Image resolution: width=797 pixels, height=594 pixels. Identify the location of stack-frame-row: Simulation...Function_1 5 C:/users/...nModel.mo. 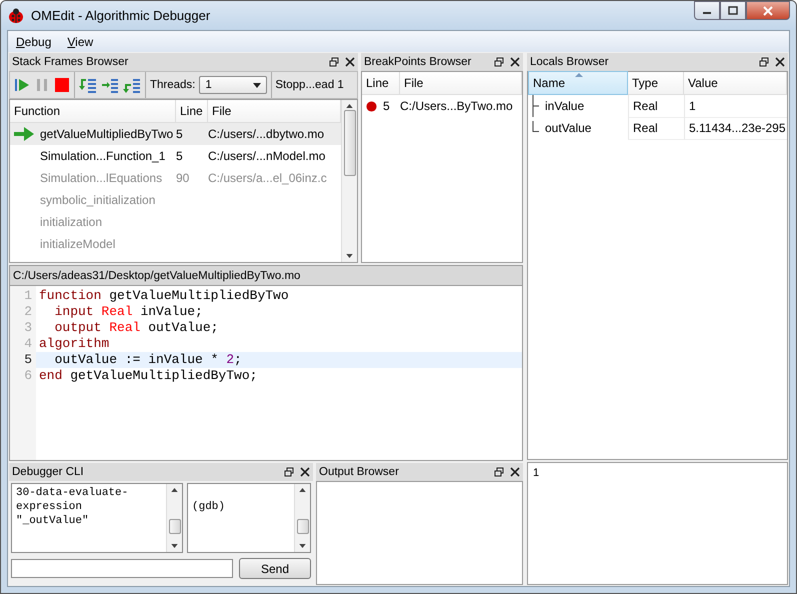
(175, 156).